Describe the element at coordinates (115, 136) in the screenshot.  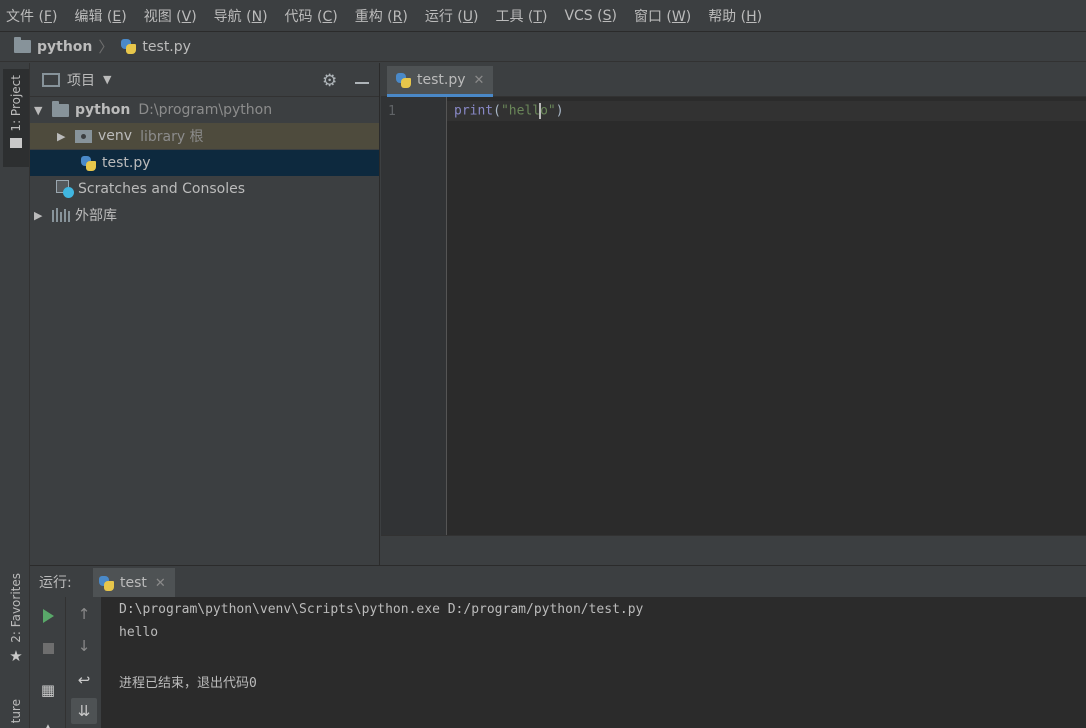
I see `tree-item-label: venv` at that location.